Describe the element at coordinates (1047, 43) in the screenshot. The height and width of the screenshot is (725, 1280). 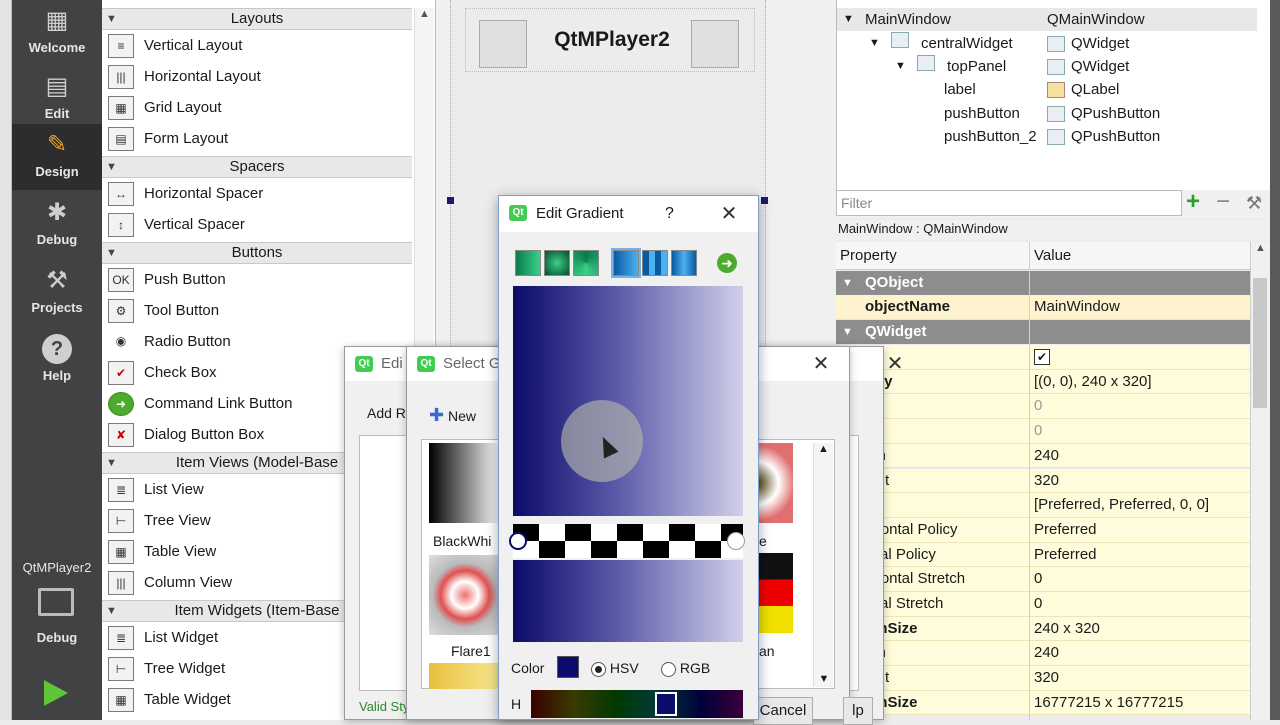
I see `object-row-centralwidget: ▼ centralWidget QWidget` at that location.